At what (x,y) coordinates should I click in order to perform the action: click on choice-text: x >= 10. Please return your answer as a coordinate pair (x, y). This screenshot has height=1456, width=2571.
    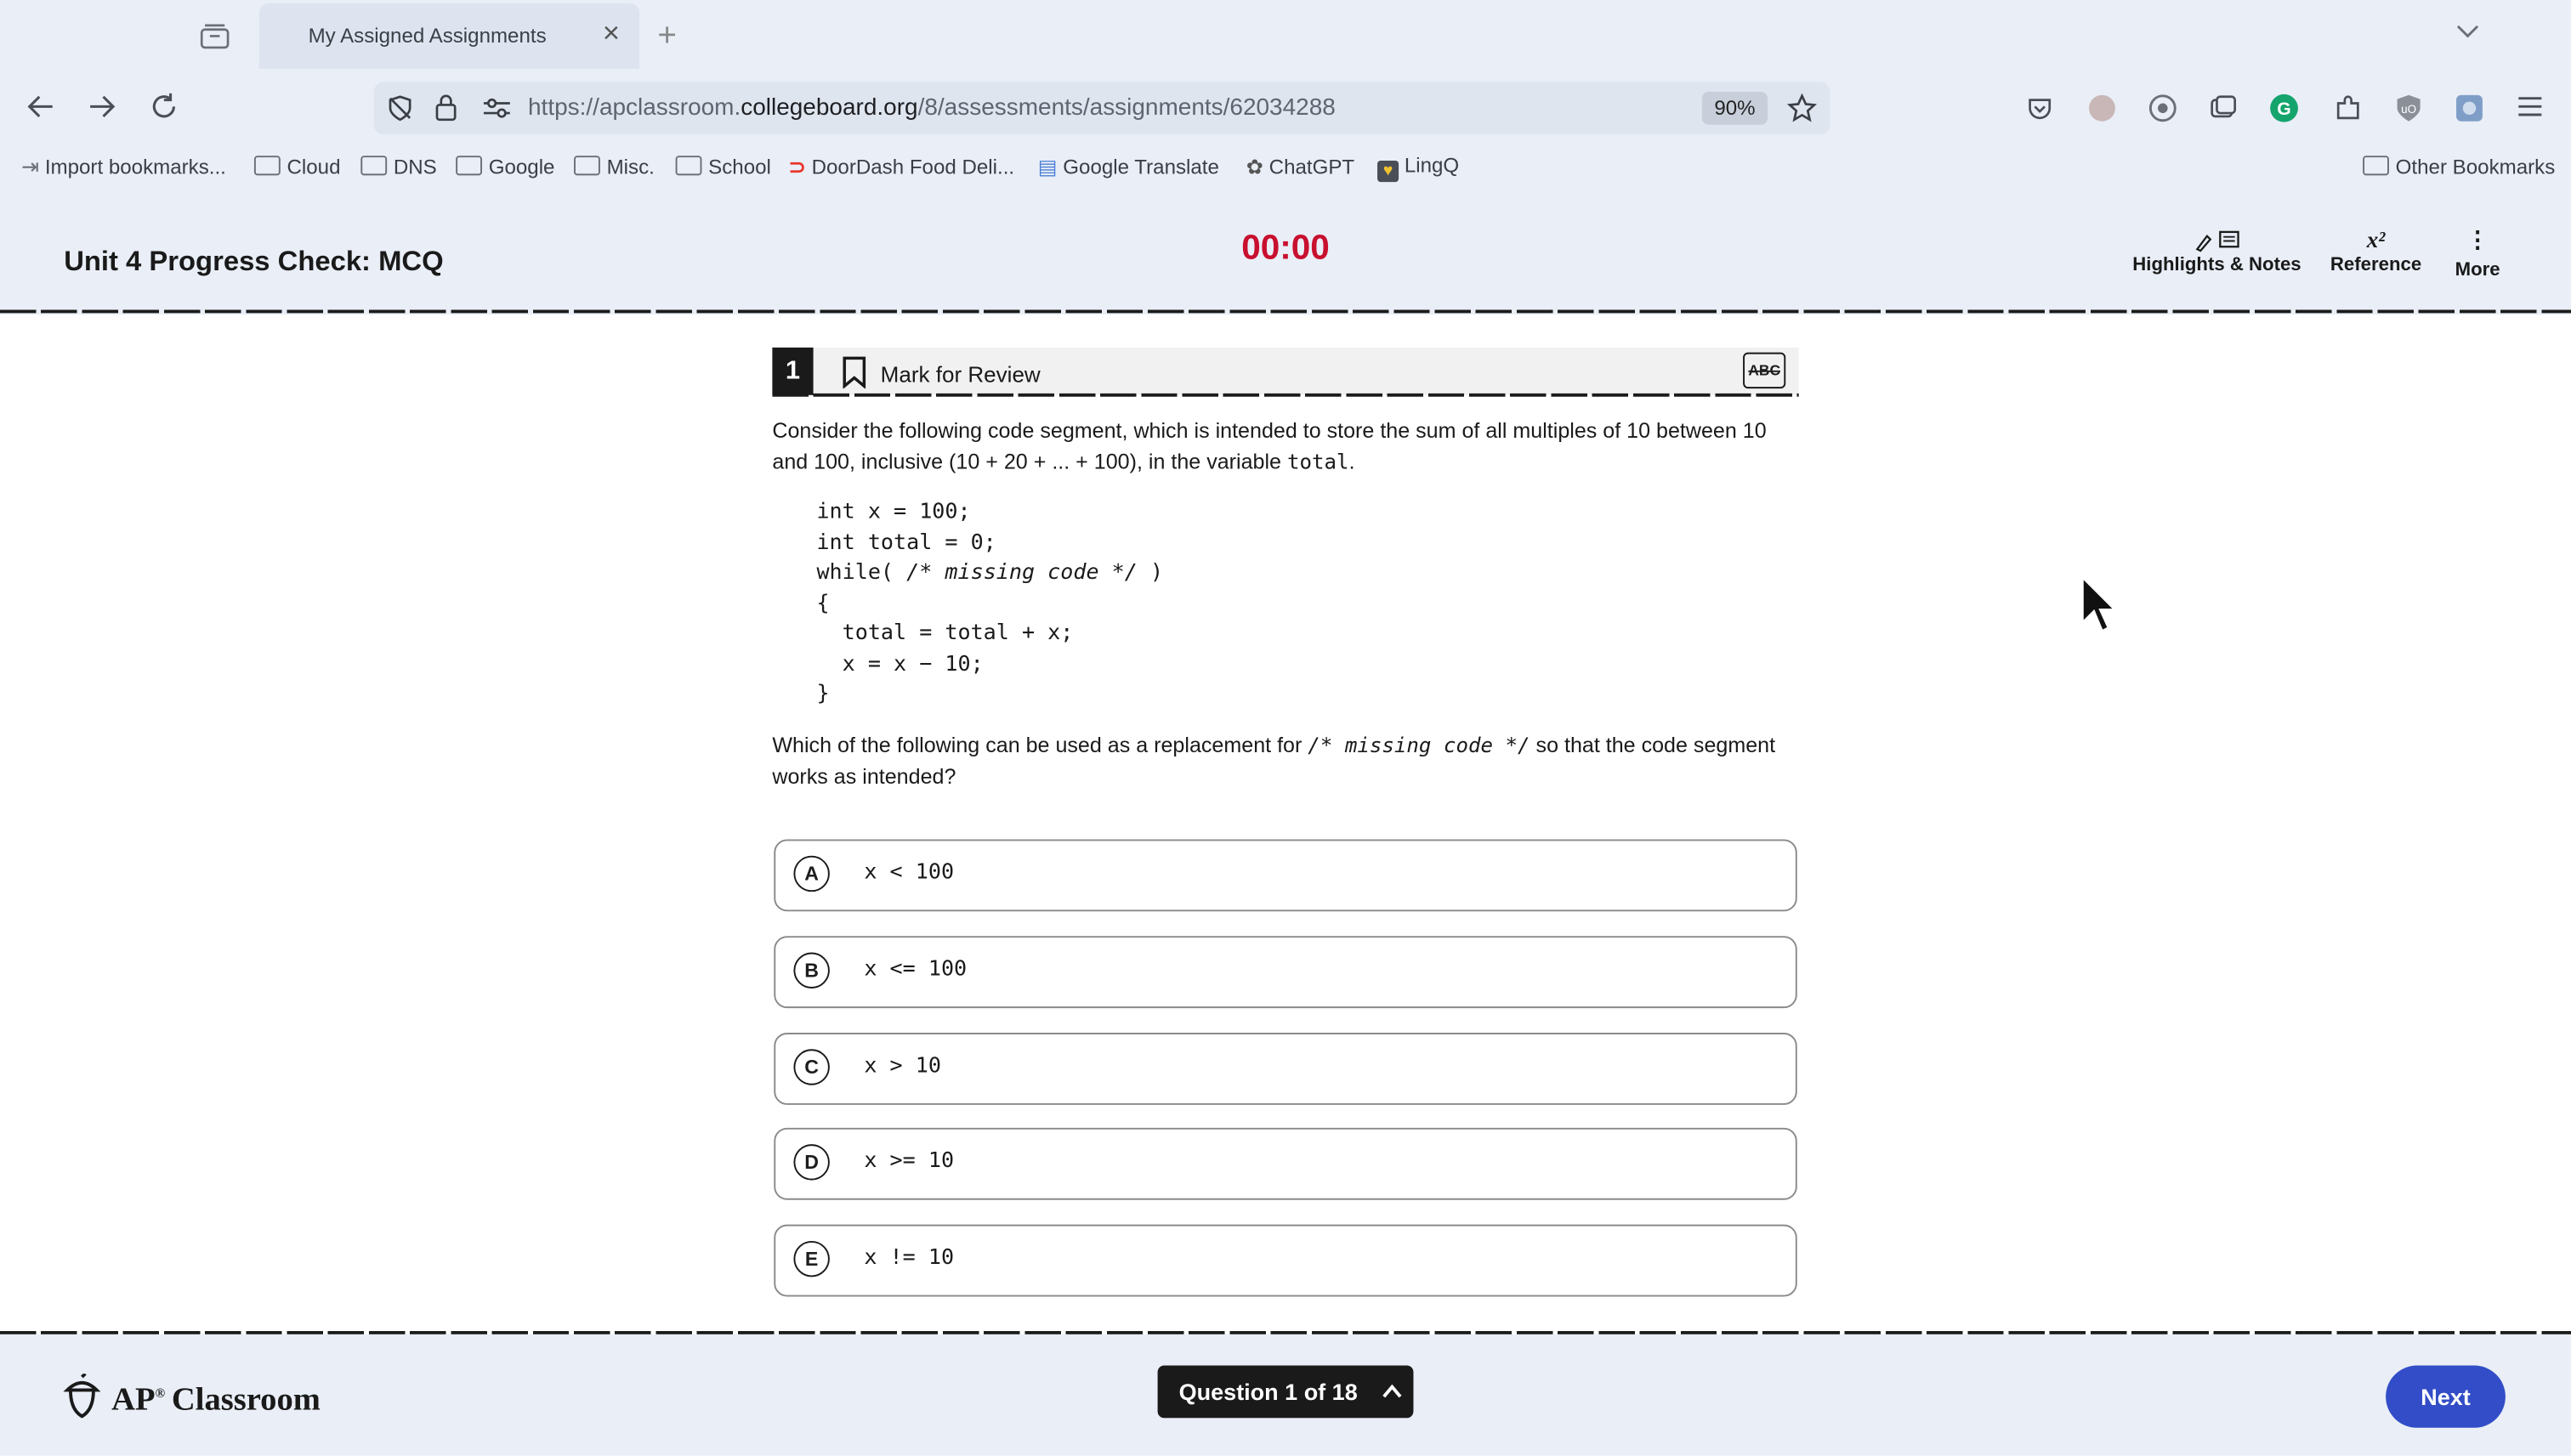
    Looking at the image, I should click on (909, 1161).